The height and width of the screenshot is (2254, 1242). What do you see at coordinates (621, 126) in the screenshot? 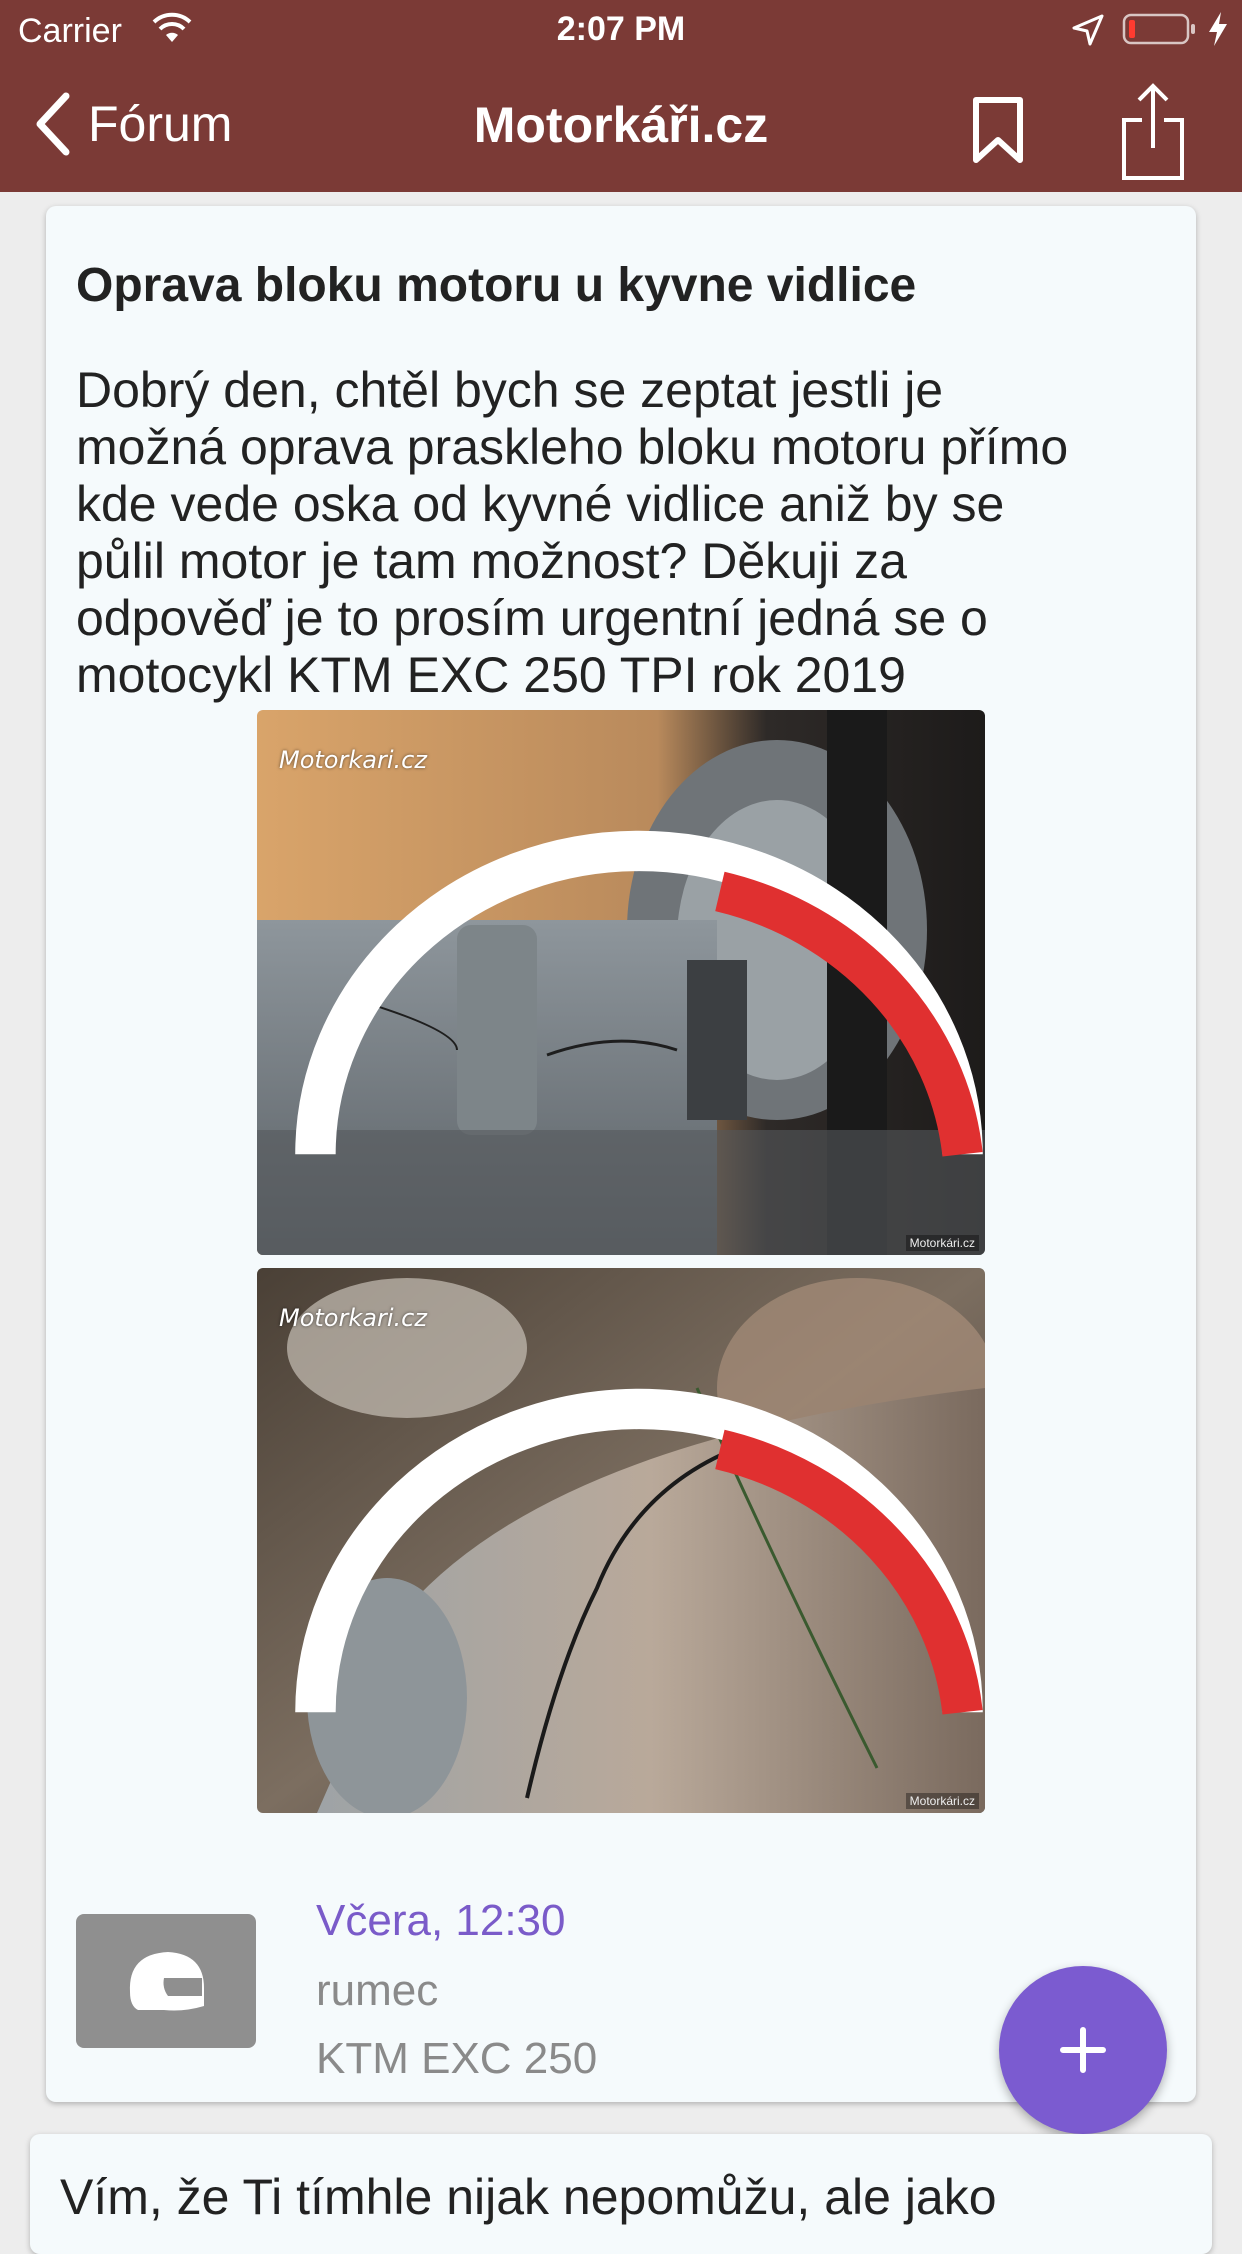
I see `navigation-bar: Fórum Motorkáři.cz` at bounding box center [621, 126].